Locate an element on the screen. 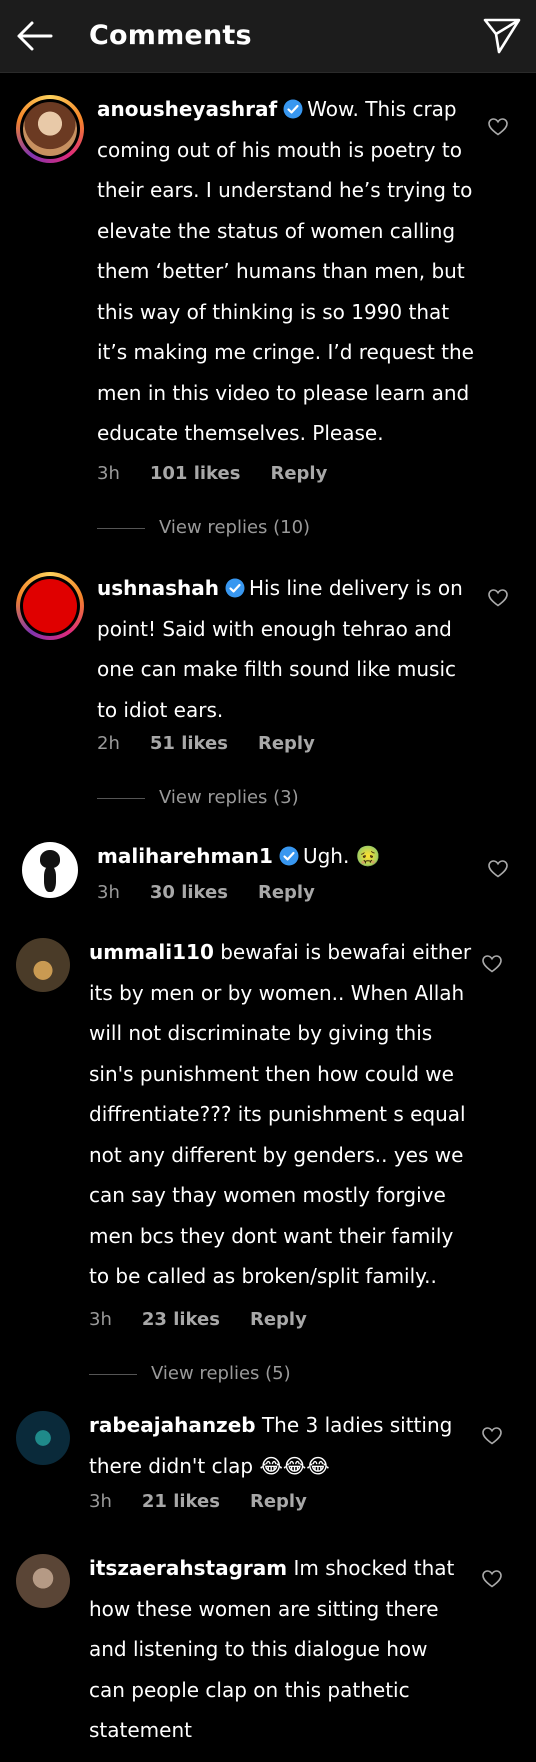 Image resolution: width=536 pixels, height=1762 pixels. view-replies-button: View replies (5) is located at coordinates (190, 1373).